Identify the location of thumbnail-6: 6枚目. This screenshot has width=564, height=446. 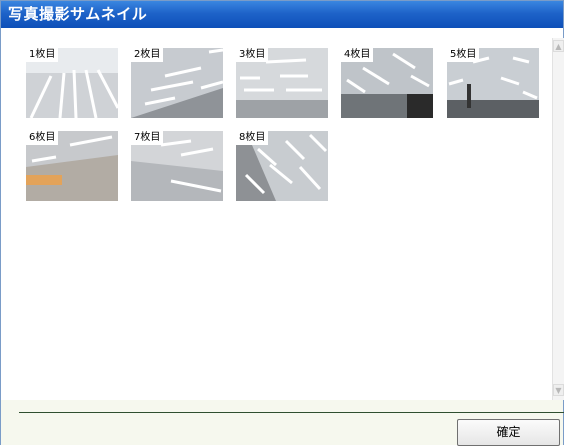
(72, 166).